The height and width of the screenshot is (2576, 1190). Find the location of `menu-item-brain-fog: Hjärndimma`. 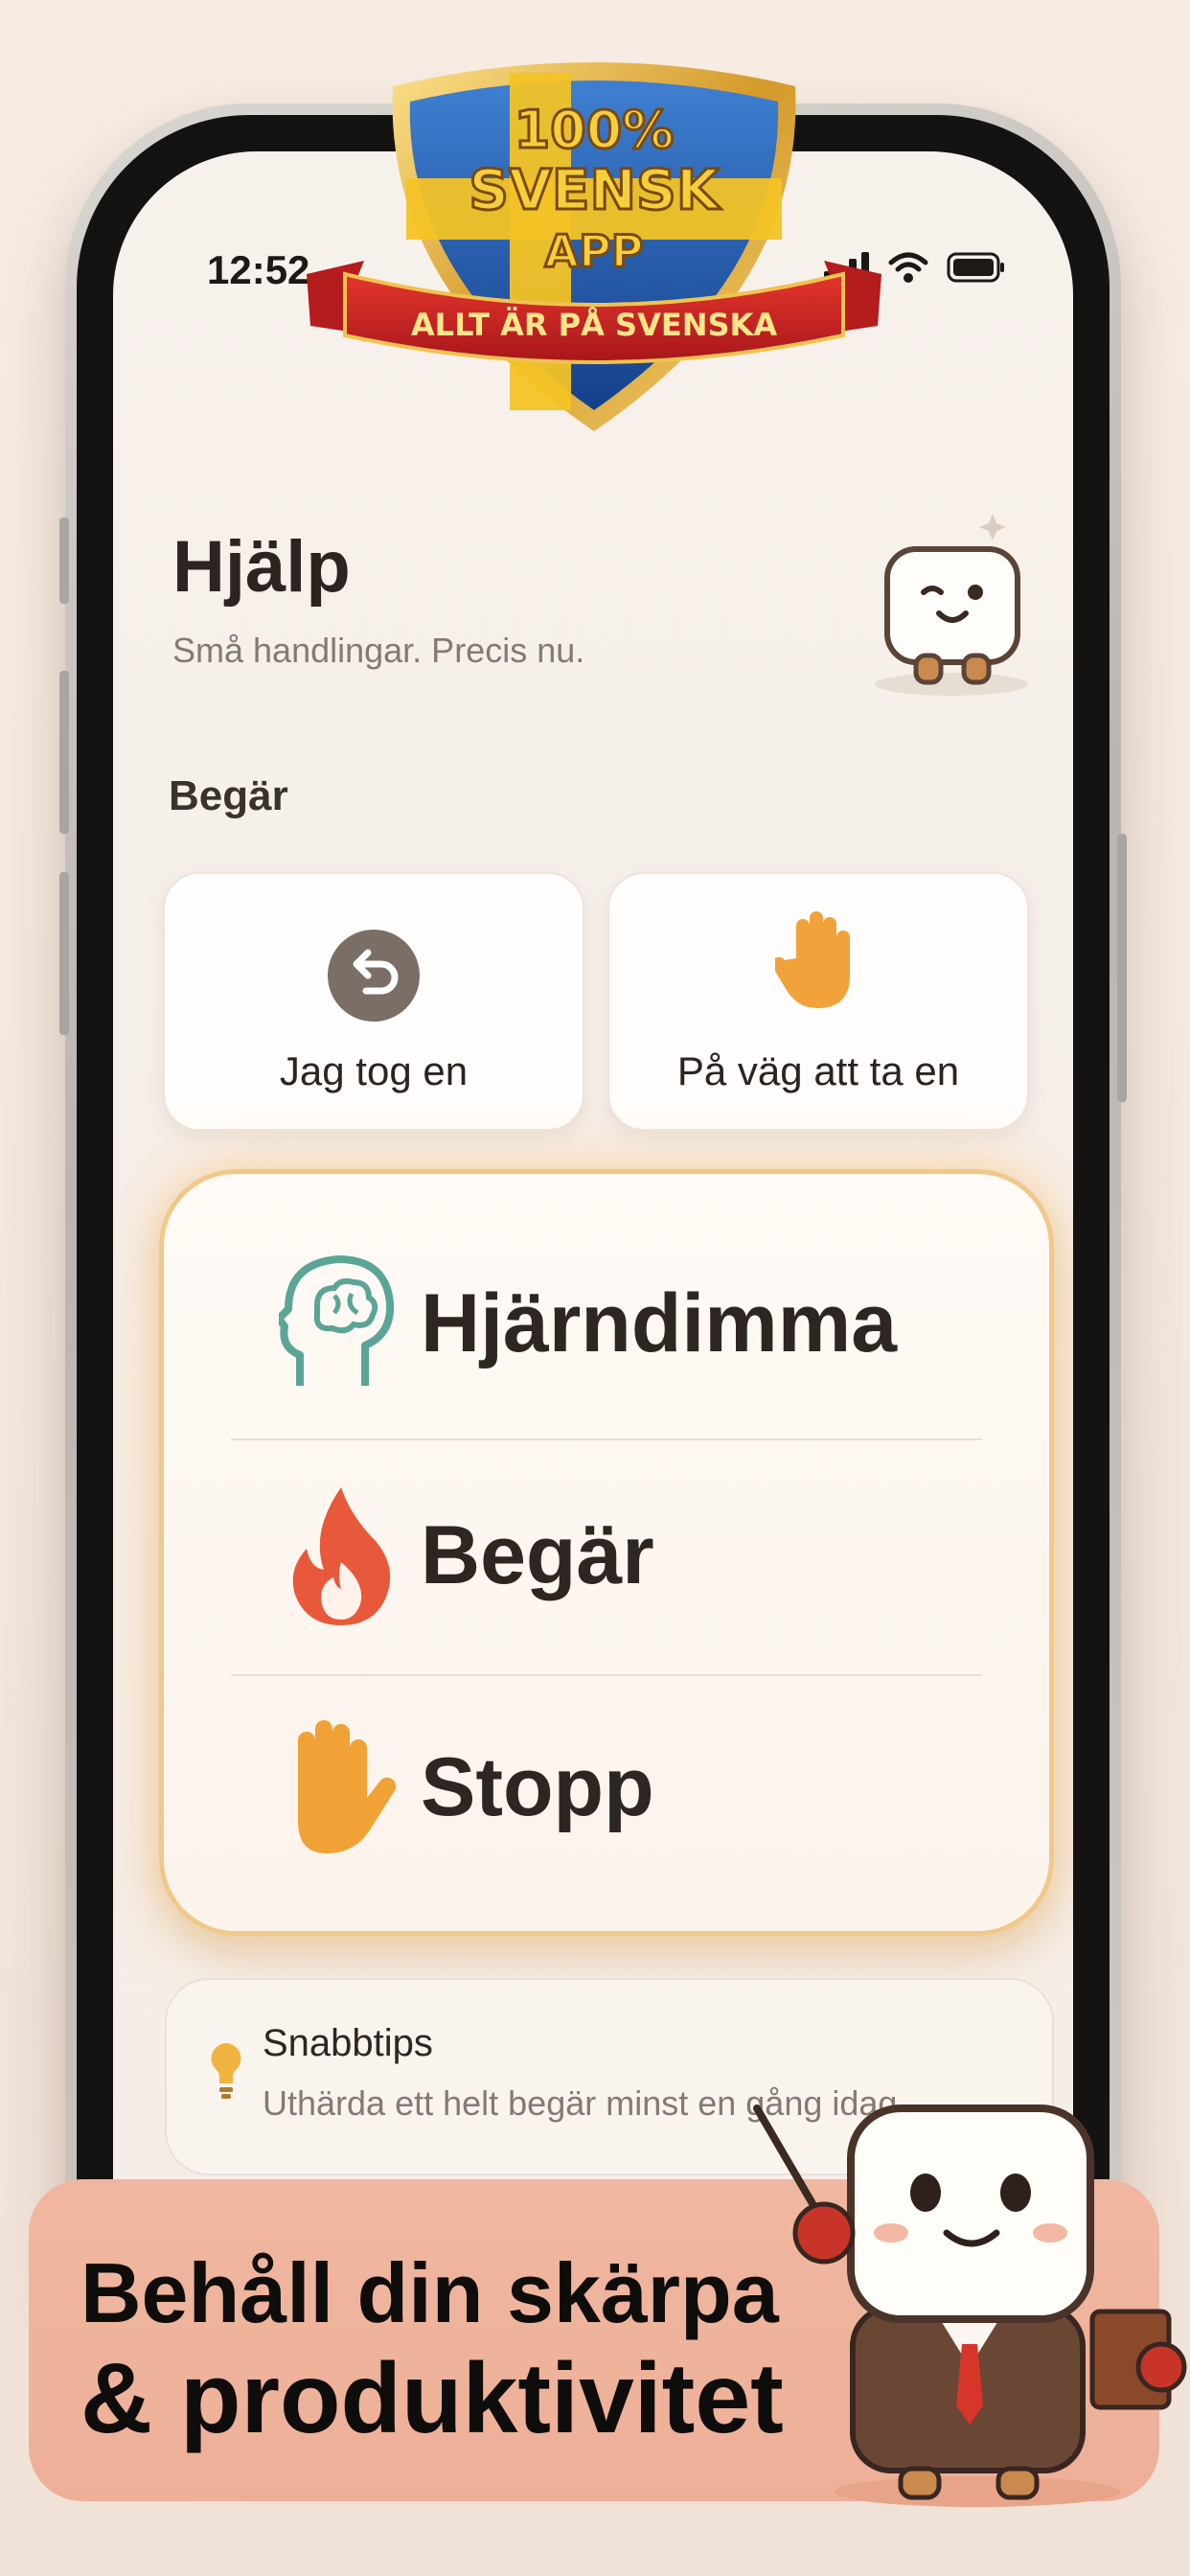

menu-item-brain-fog: Hjärndimma is located at coordinates (606, 1323).